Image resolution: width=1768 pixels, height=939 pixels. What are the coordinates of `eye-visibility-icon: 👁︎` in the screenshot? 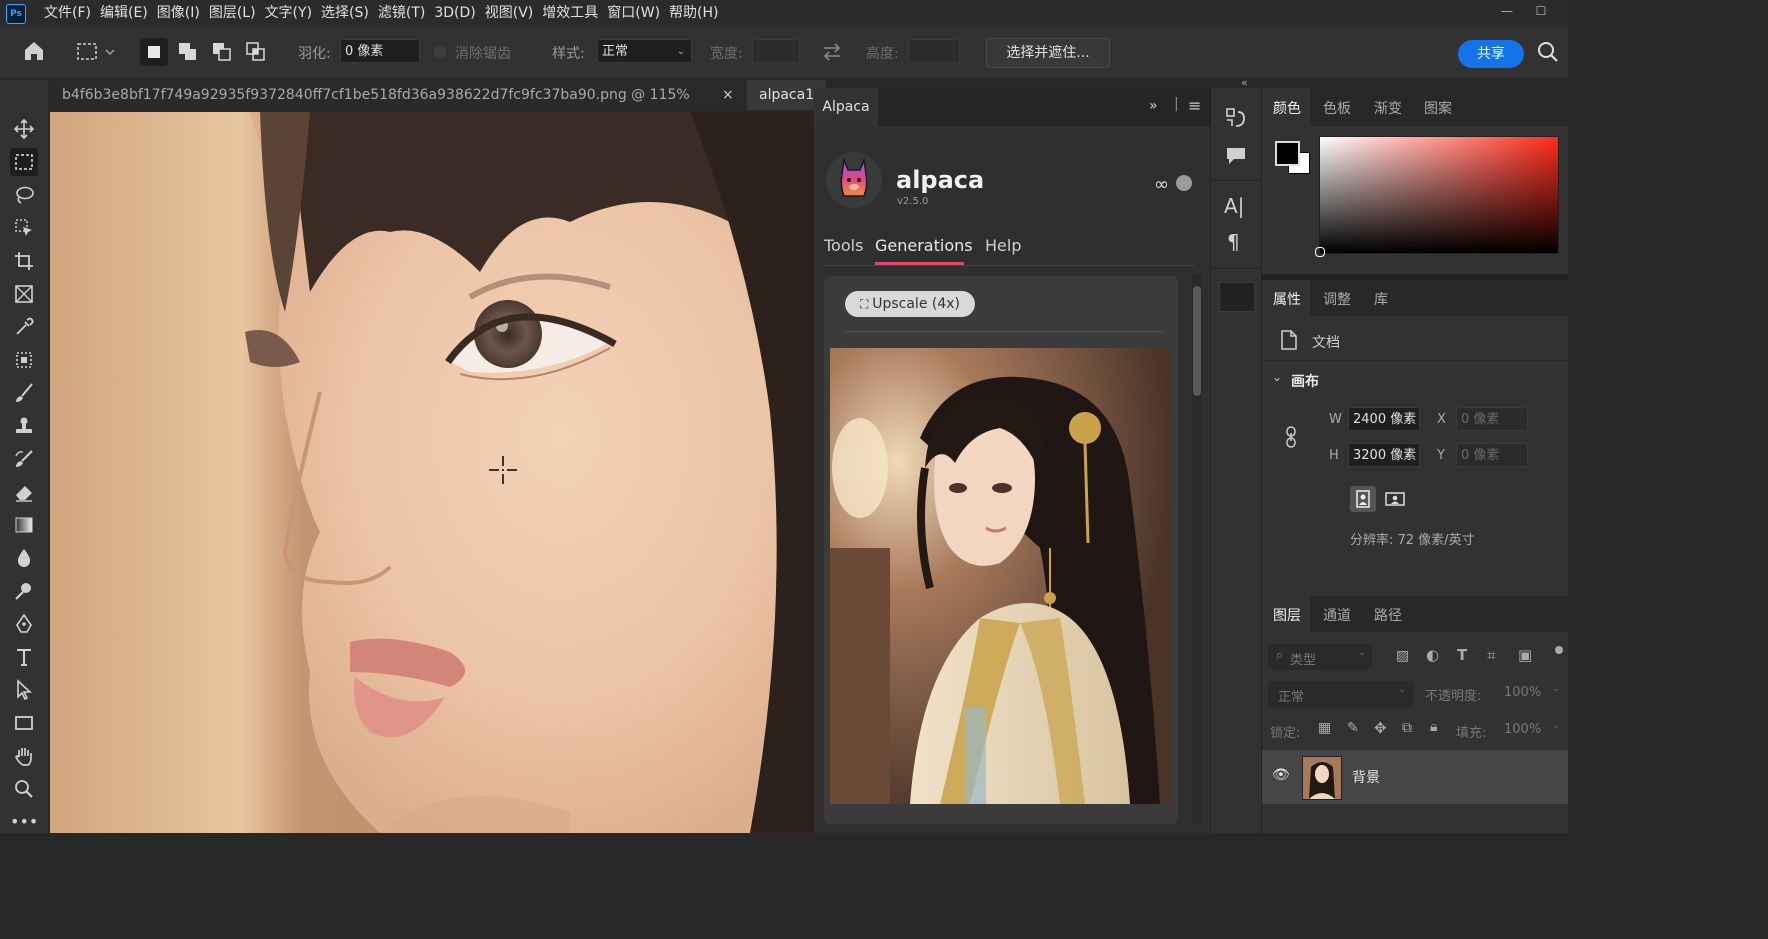 It's located at (1281, 775).